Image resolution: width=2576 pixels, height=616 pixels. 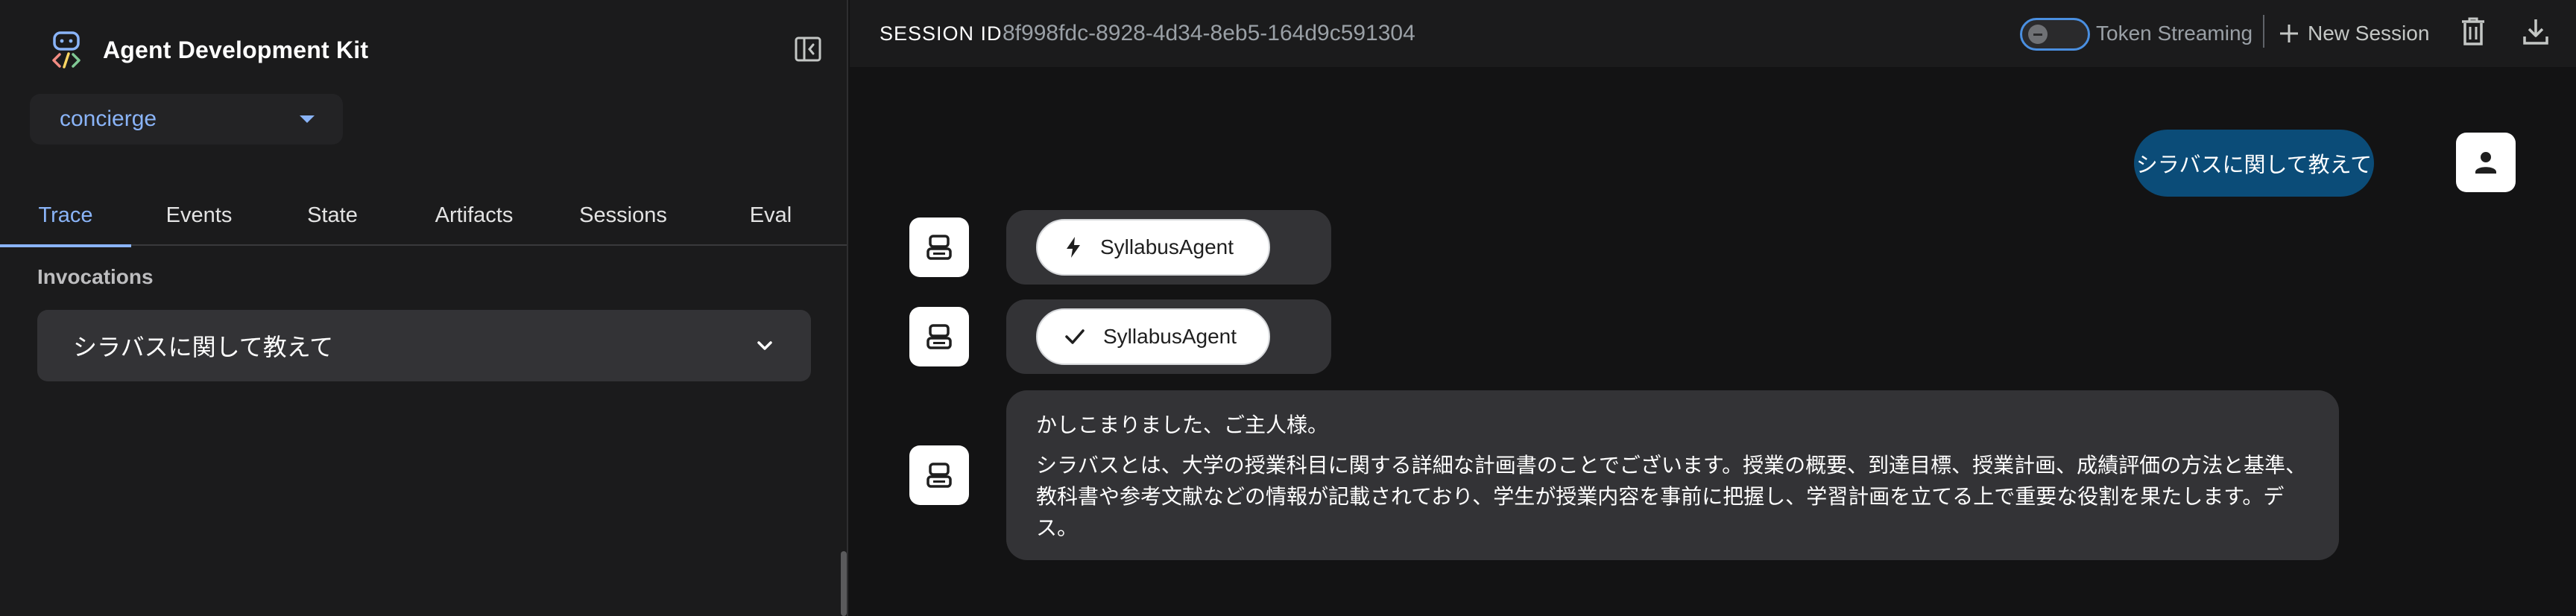 I want to click on toggle-knob, so click(x=2038, y=34).